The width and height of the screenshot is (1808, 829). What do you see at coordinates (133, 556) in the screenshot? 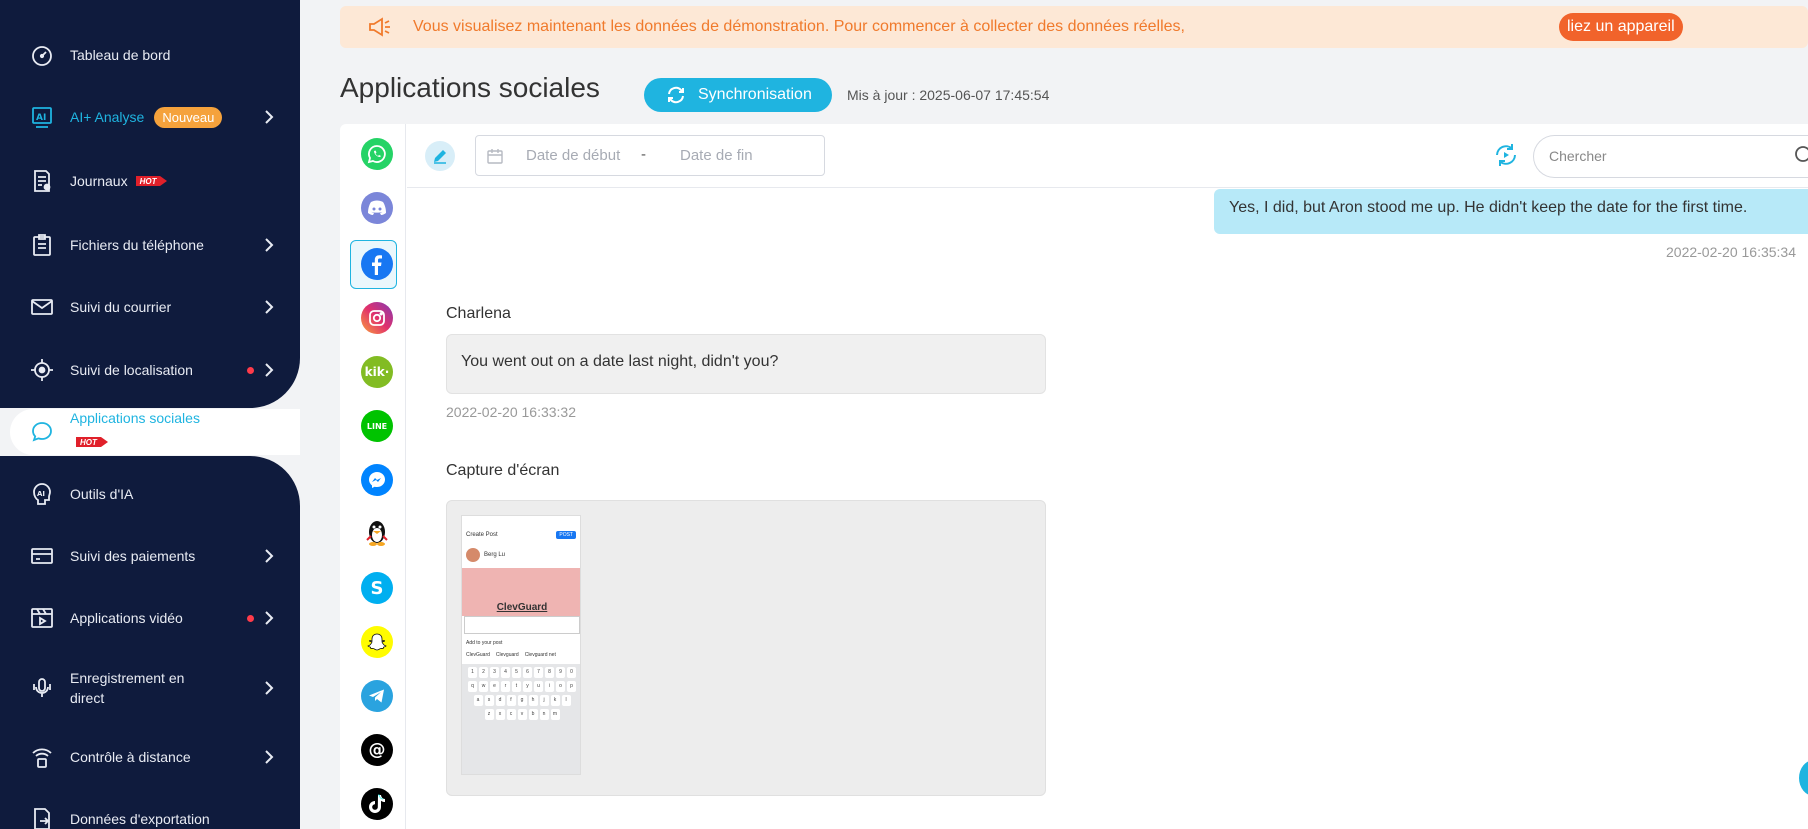
I see `sidebar-item-label: Suivi des paiements` at bounding box center [133, 556].